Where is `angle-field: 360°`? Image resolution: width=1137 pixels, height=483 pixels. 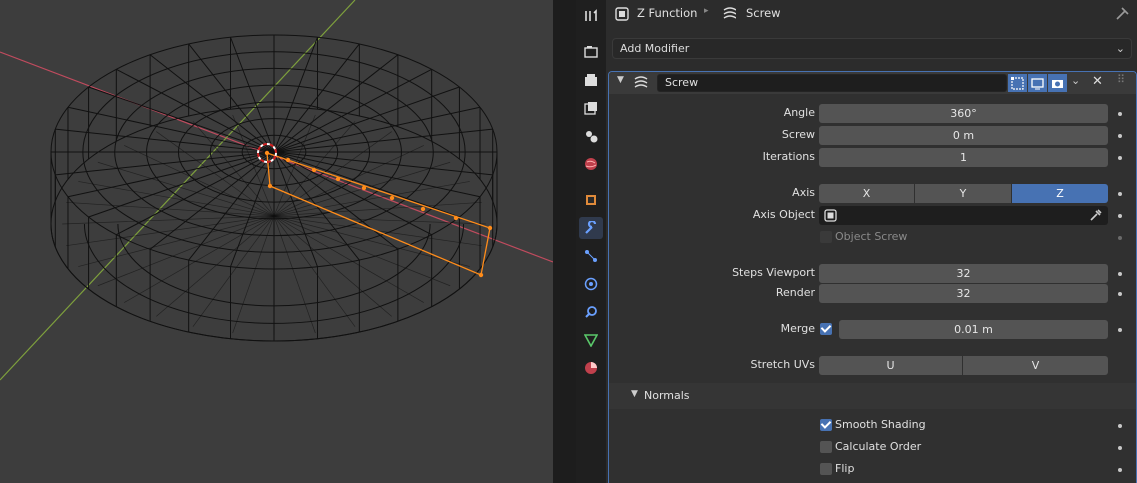 angle-field: 360° is located at coordinates (963, 113).